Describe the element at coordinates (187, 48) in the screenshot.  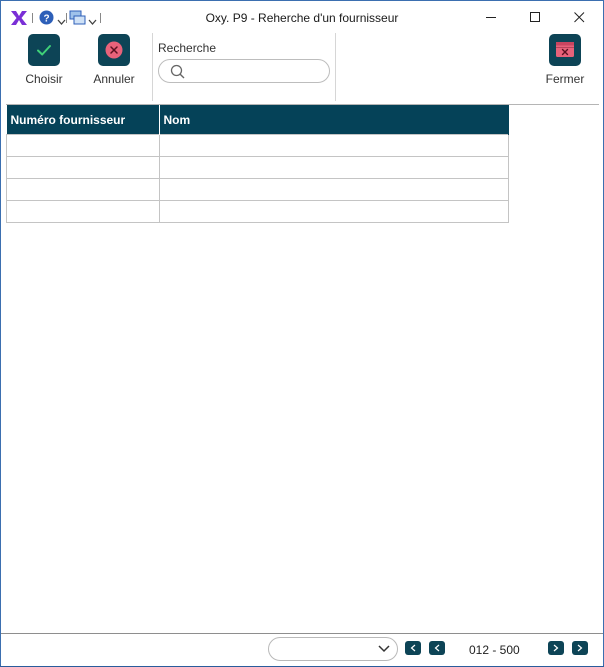
I see `search-label: Recherche` at that location.